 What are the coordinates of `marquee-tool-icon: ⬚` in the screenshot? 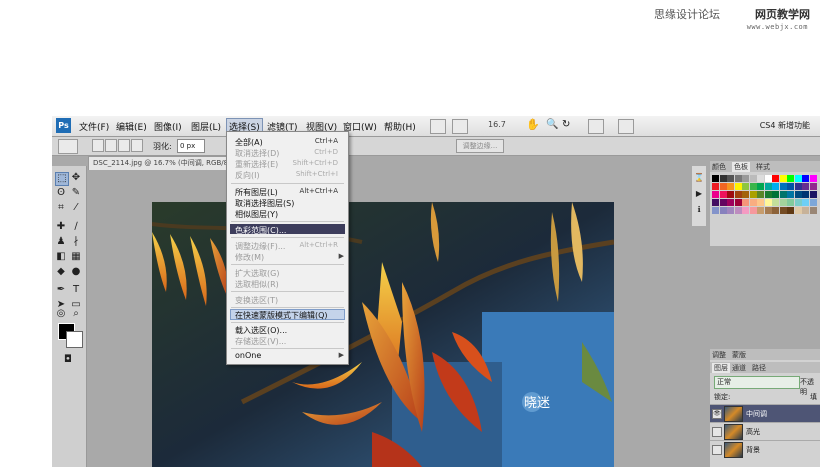 It's located at (62, 179).